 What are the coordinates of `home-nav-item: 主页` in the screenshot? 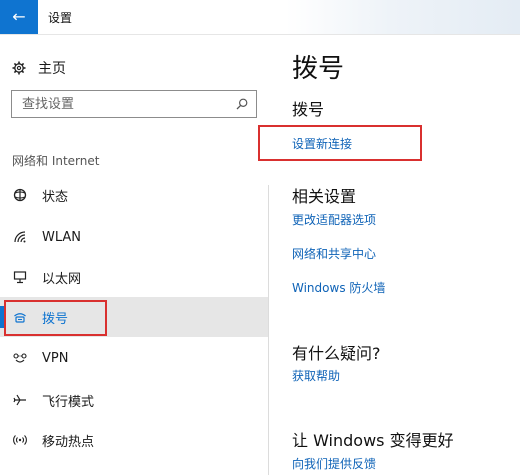 It's located at (39, 68).